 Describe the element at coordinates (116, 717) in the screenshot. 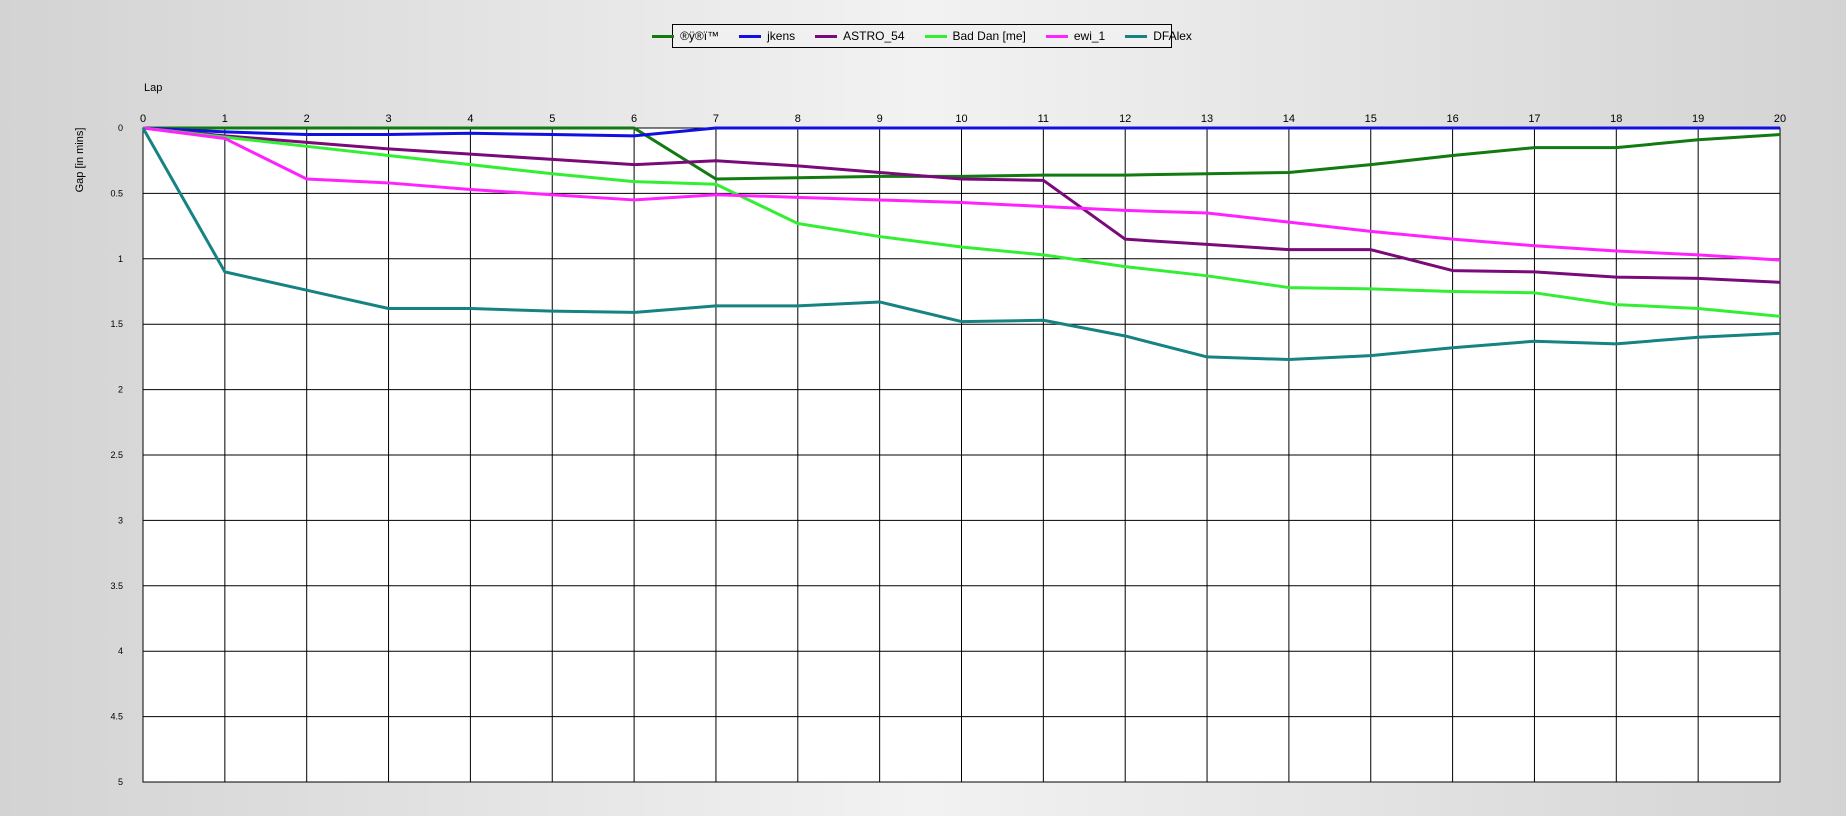

I see `y-tick-label: 4.5` at that location.